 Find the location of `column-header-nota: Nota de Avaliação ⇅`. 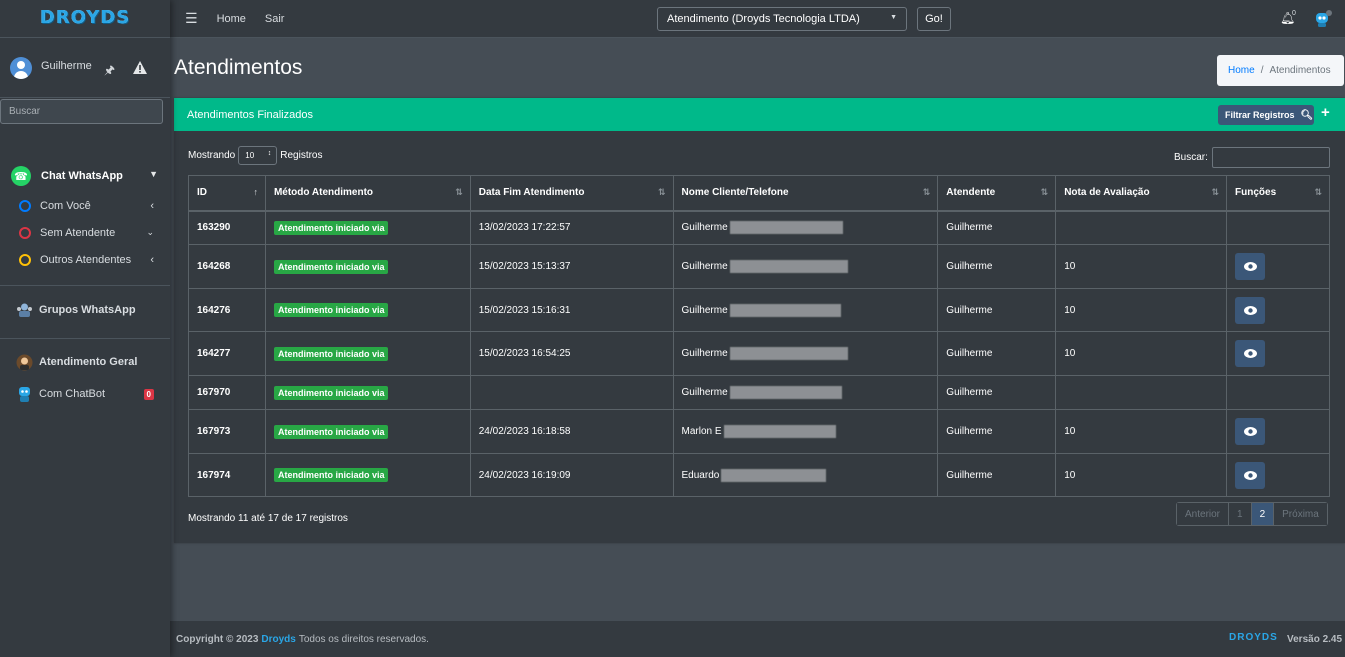

column-header-nota: Nota de Avaliação ⇅ is located at coordinates (1141, 193).